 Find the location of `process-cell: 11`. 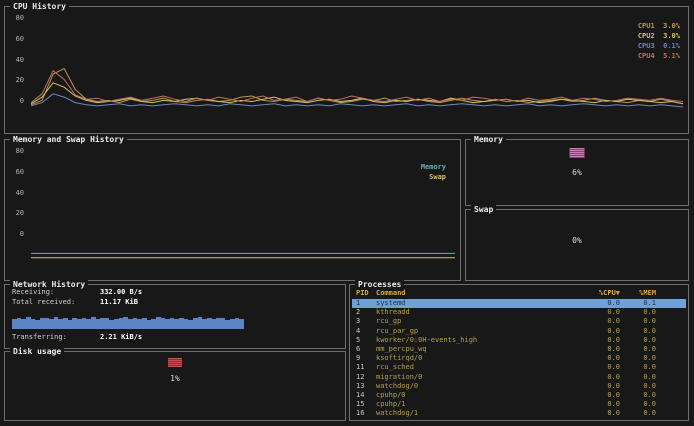

process-cell: 11 is located at coordinates (360, 367).